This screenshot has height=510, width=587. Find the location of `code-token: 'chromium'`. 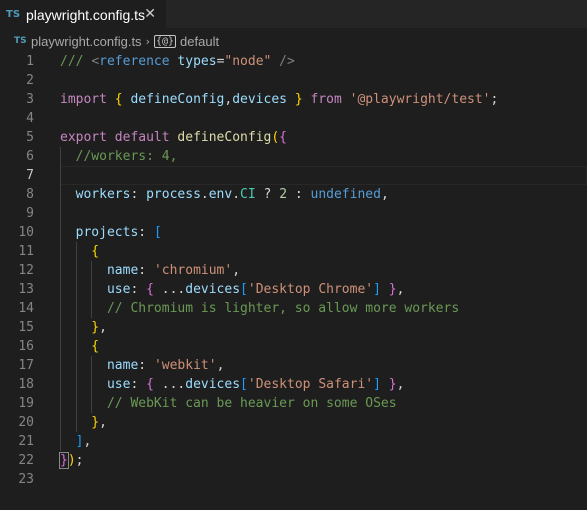

code-token: 'chromium' is located at coordinates (193, 270).